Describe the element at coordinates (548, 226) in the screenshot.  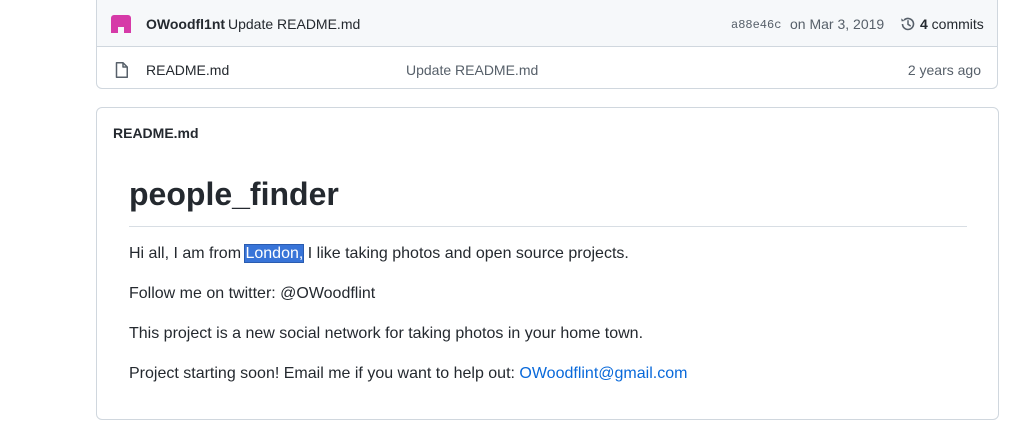
I see `readme-divider` at that location.